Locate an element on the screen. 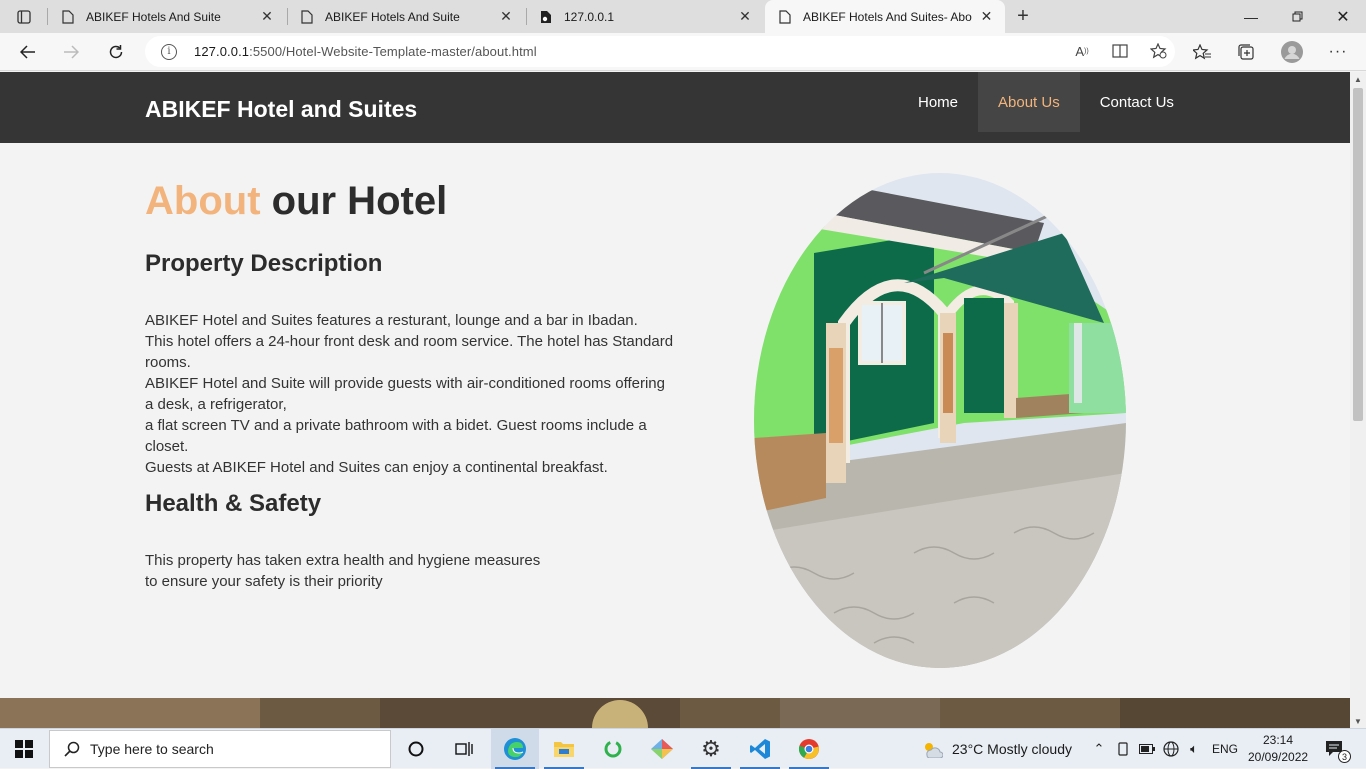  task-view-button is located at coordinates (464, 749).